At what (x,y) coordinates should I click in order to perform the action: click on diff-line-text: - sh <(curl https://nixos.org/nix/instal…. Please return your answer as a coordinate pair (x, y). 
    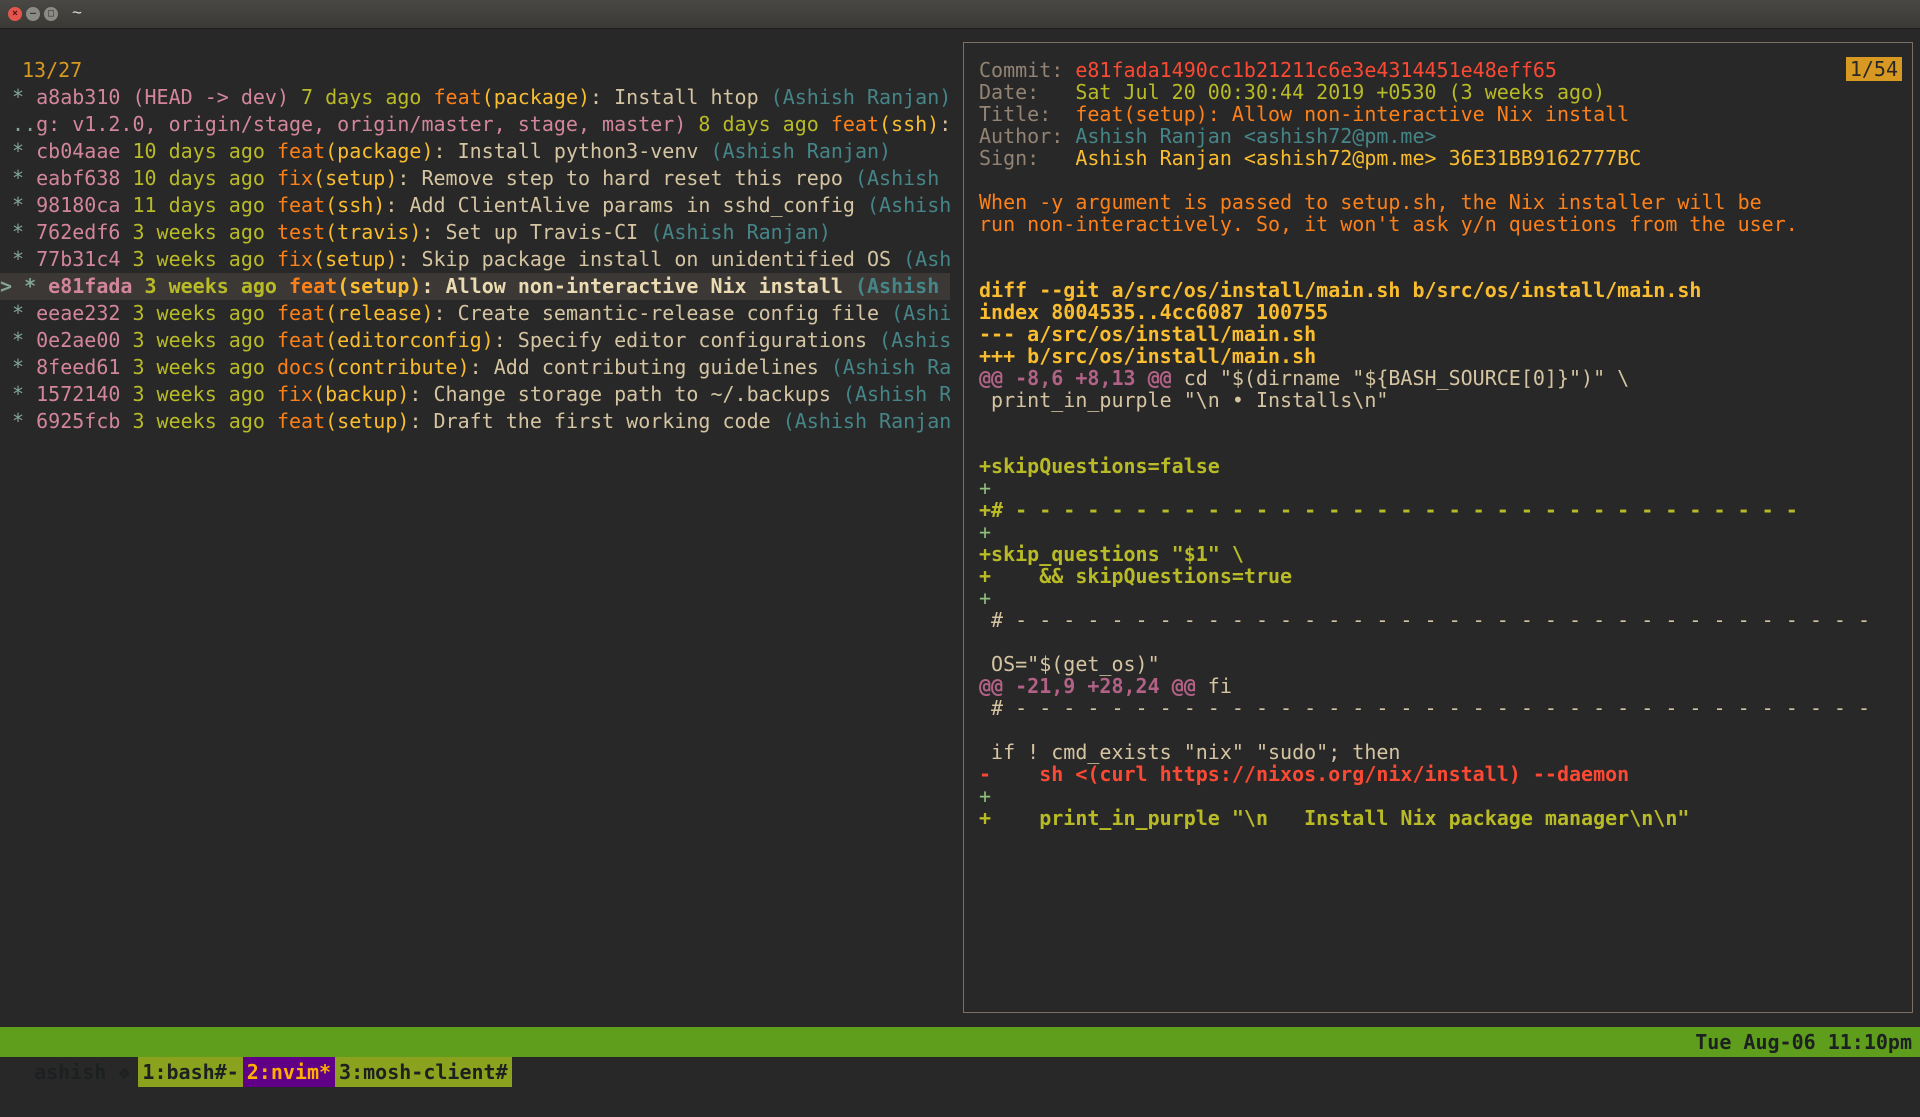
    Looking at the image, I should click on (1304, 774).